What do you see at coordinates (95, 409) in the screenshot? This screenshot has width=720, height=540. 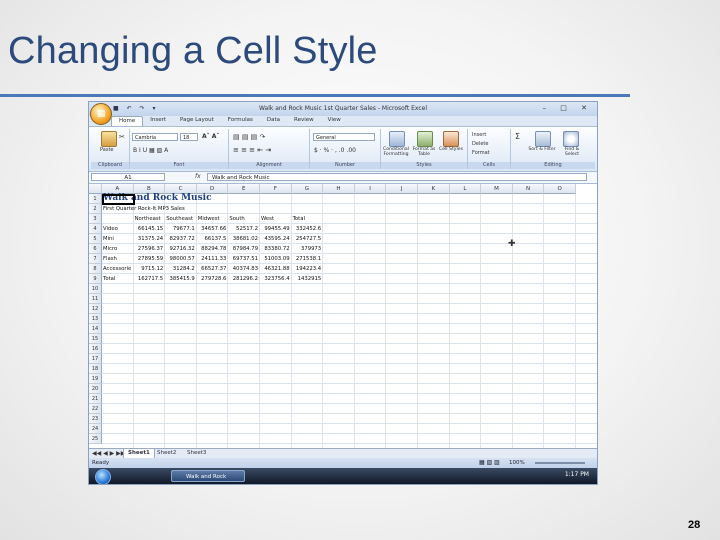 I see `row-header-22: 22` at bounding box center [95, 409].